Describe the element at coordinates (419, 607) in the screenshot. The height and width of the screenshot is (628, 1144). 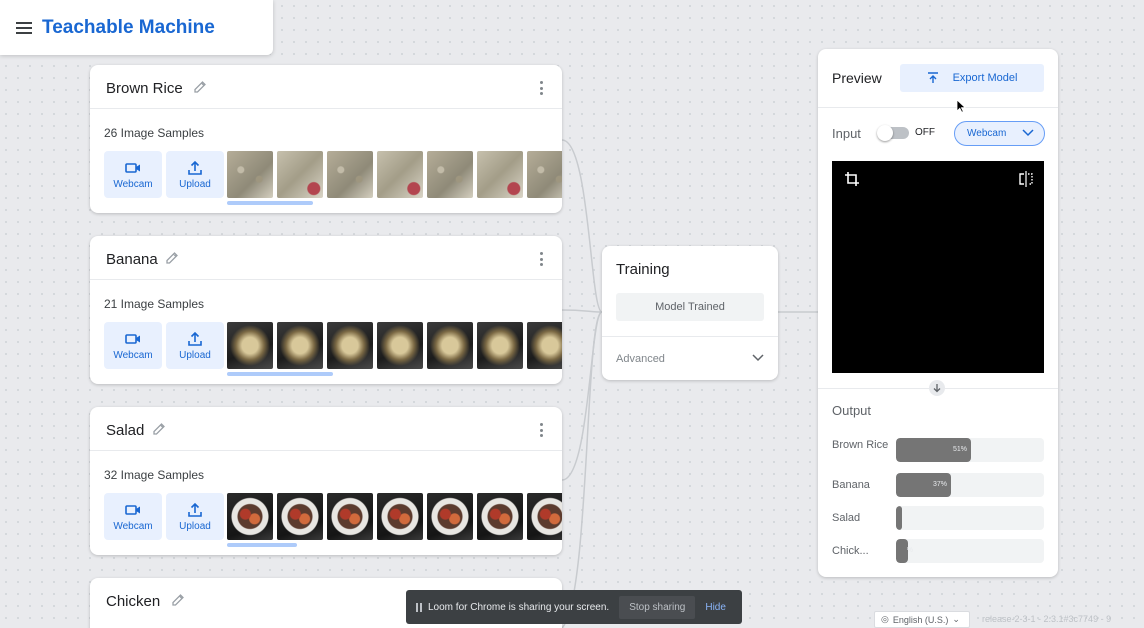
I see `pause-icon` at that location.